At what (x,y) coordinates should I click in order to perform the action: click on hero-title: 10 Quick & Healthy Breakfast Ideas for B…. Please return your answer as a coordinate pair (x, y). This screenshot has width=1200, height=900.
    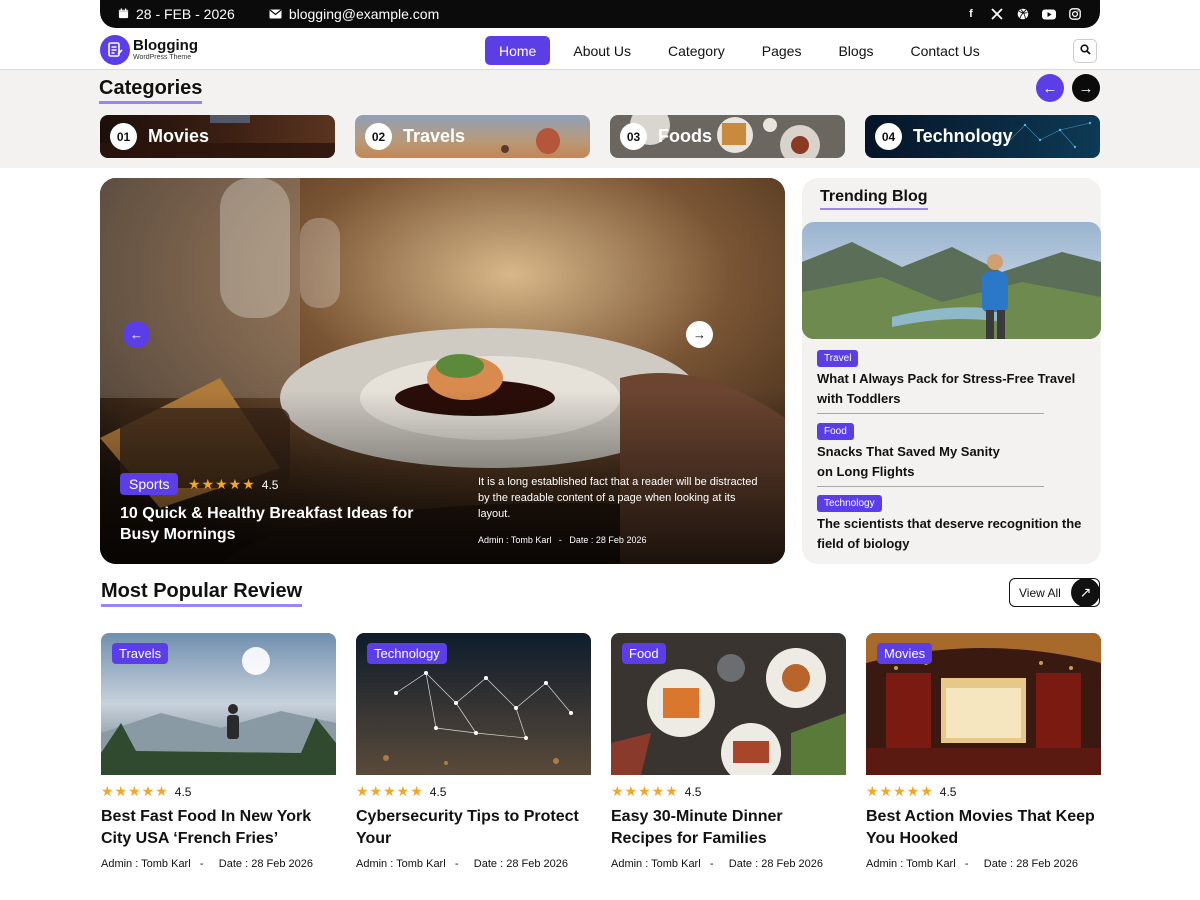
    Looking at the image, I should click on (270, 524).